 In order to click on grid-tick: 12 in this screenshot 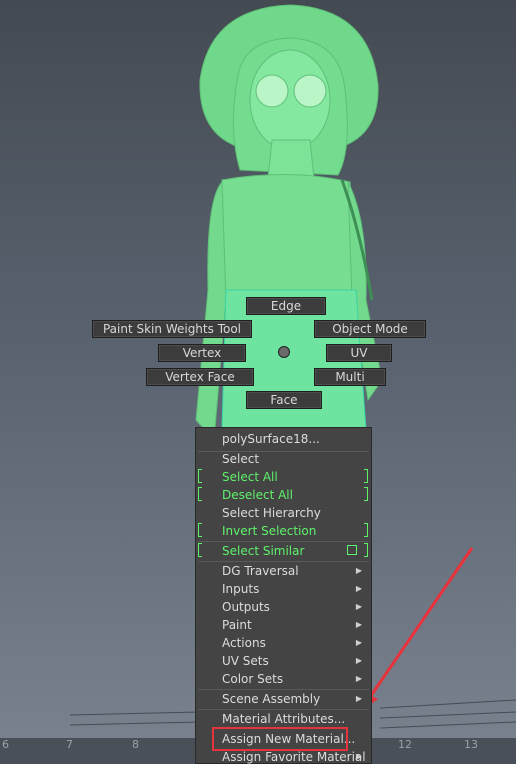, I will do `click(405, 744)`.